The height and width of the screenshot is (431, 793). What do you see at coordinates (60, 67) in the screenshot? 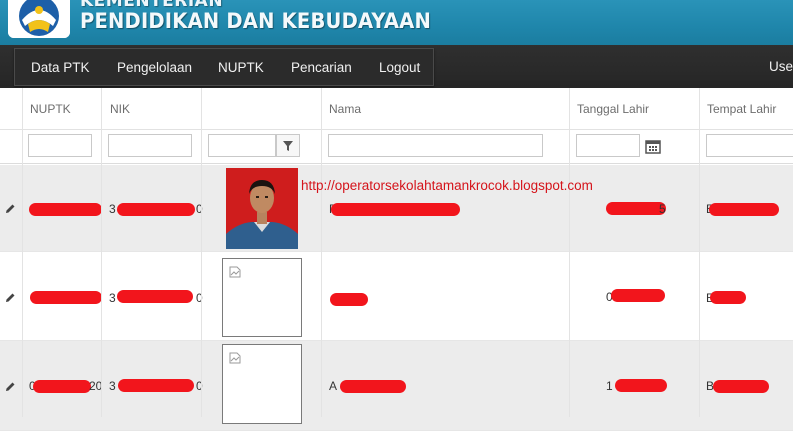
I see `nav-item-data-ptk: Data PTK` at bounding box center [60, 67].